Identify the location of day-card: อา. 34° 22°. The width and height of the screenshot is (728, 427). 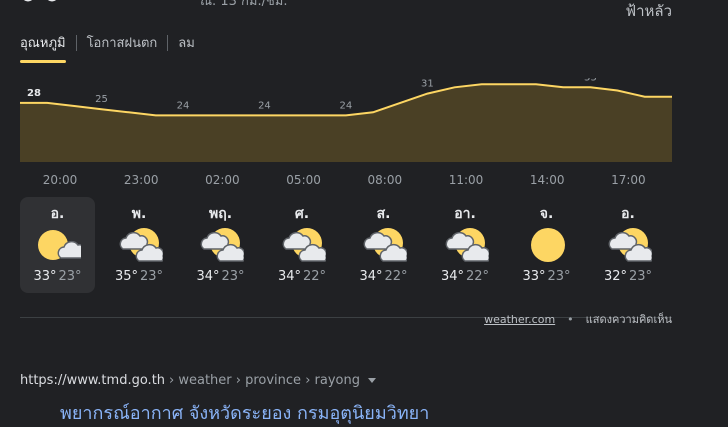
(465, 245).